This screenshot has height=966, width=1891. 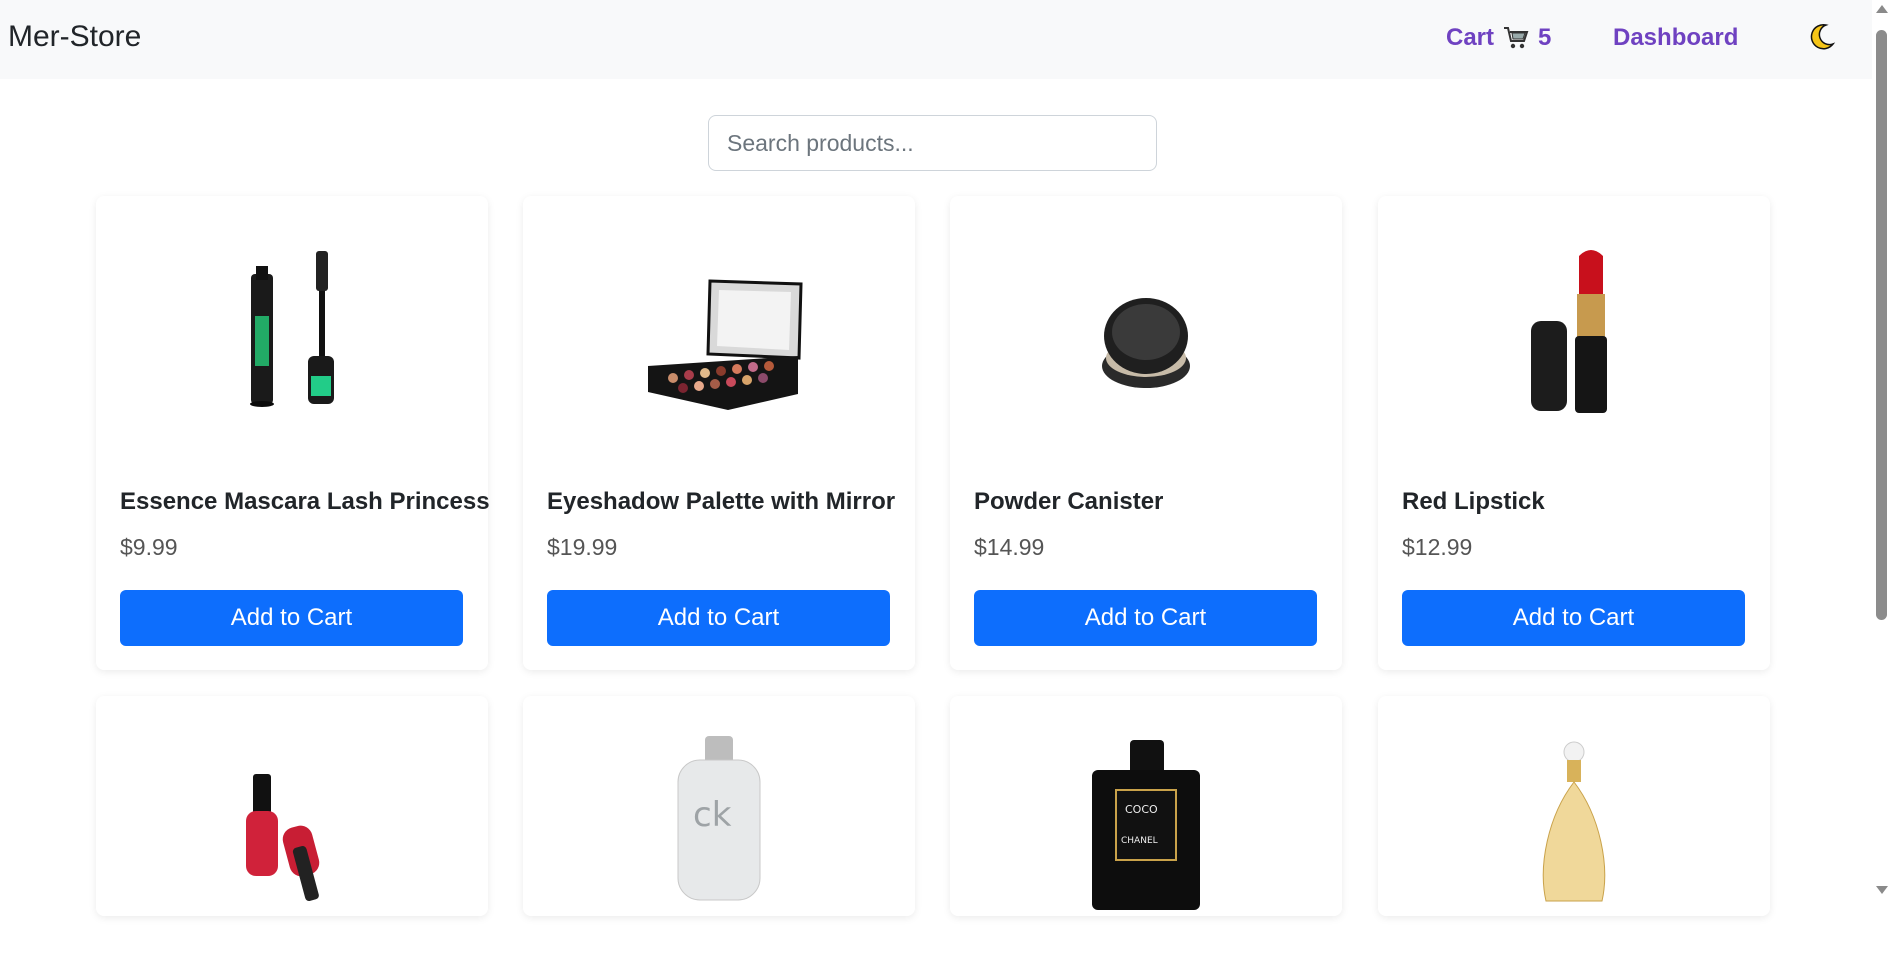 I want to click on cart-link: Cart 5, so click(x=1498, y=38).